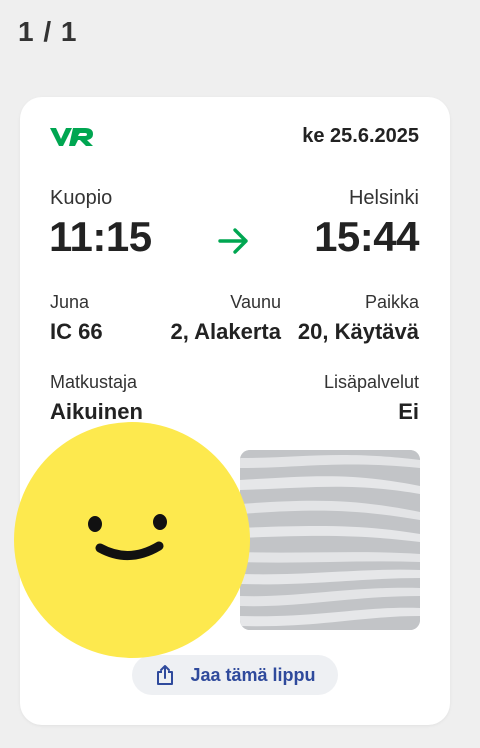  Describe the element at coordinates (81, 198) in the screenshot. I see `departure-city: Kuopio` at that location.